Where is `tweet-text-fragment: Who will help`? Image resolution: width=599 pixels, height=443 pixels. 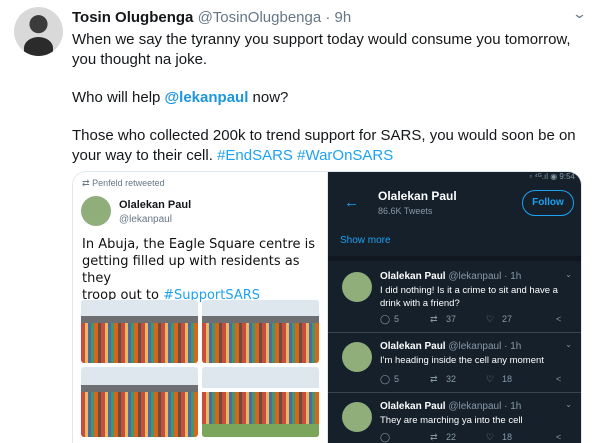
tweet-text-fragment: Who will help is located at coordinates (118, 97).